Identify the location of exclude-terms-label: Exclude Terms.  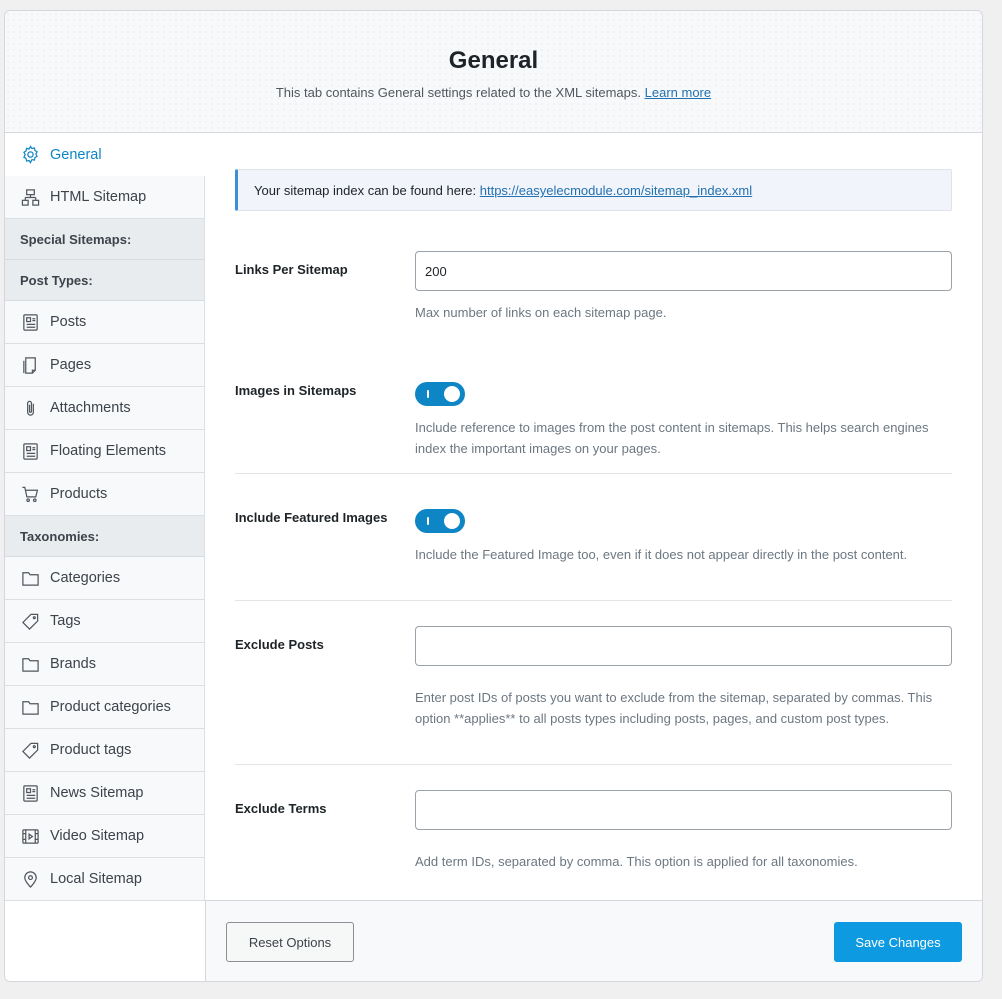
(281, 808).